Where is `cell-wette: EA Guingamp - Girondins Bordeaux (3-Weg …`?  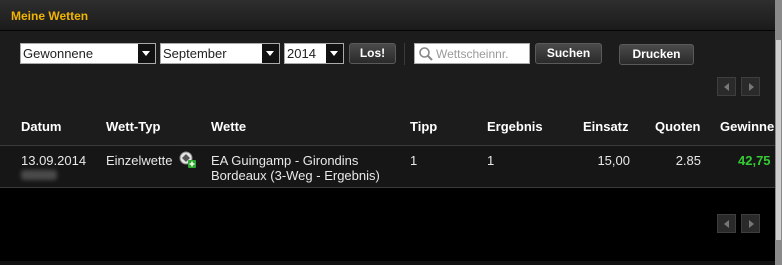
cell-wette: EA Guingamp - Girondins Bordeaux (3-Weg … is located at coordinates (295, 168).